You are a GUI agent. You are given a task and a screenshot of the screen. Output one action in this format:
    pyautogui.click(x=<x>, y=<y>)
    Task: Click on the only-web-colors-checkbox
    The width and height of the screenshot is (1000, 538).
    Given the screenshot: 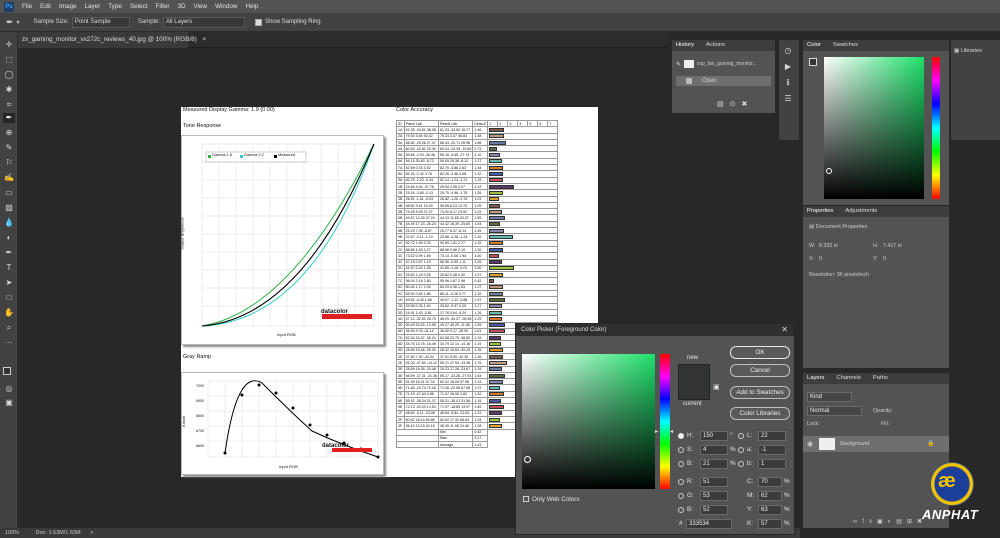 What is the action you would take?
    pyautogui.click(x=526, y=499)
    